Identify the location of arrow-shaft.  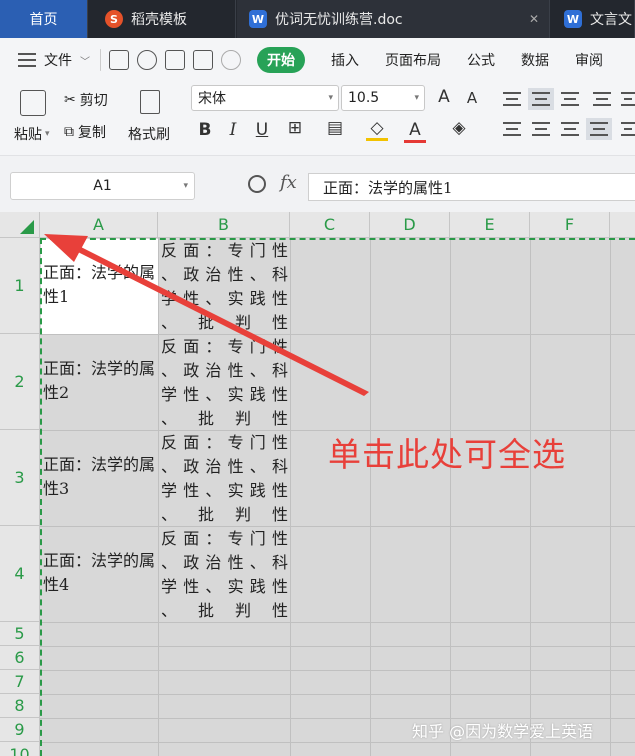
(217, 319).